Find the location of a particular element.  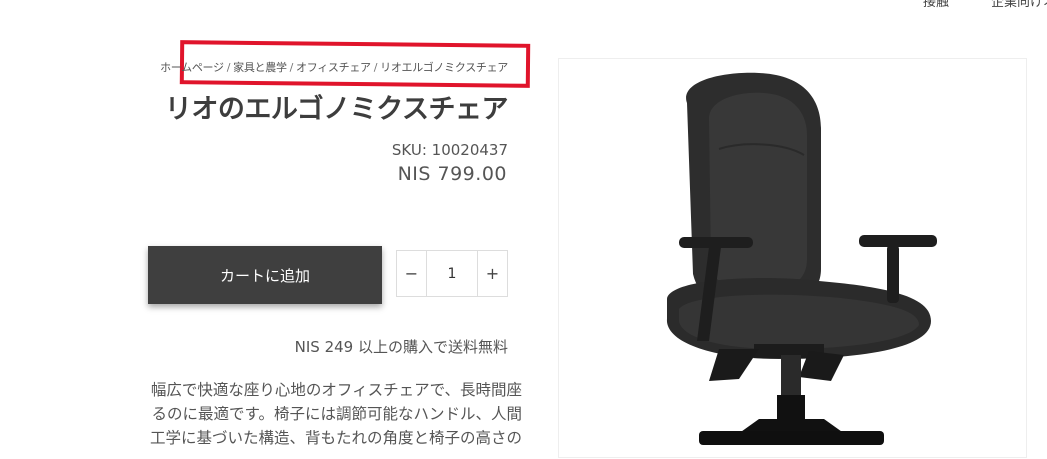

quantity-input is located at coordinates (452, 273).